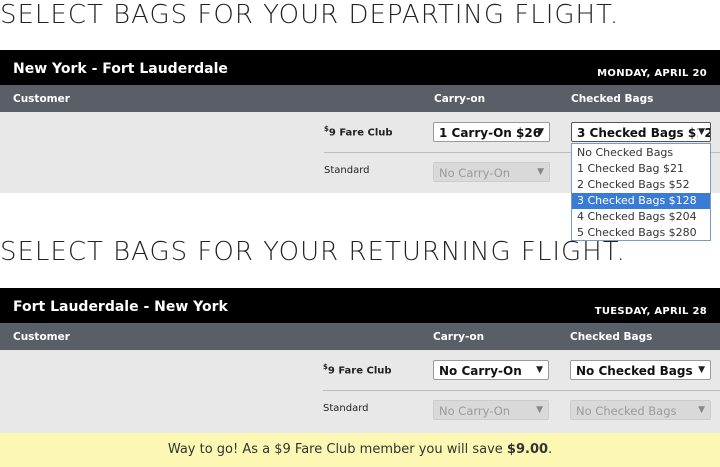 Image resolution: width=720 pixels, height=467 pixels. I want to click on checked-option-selected: 3 Checked Bags $128, so click(641, 201).